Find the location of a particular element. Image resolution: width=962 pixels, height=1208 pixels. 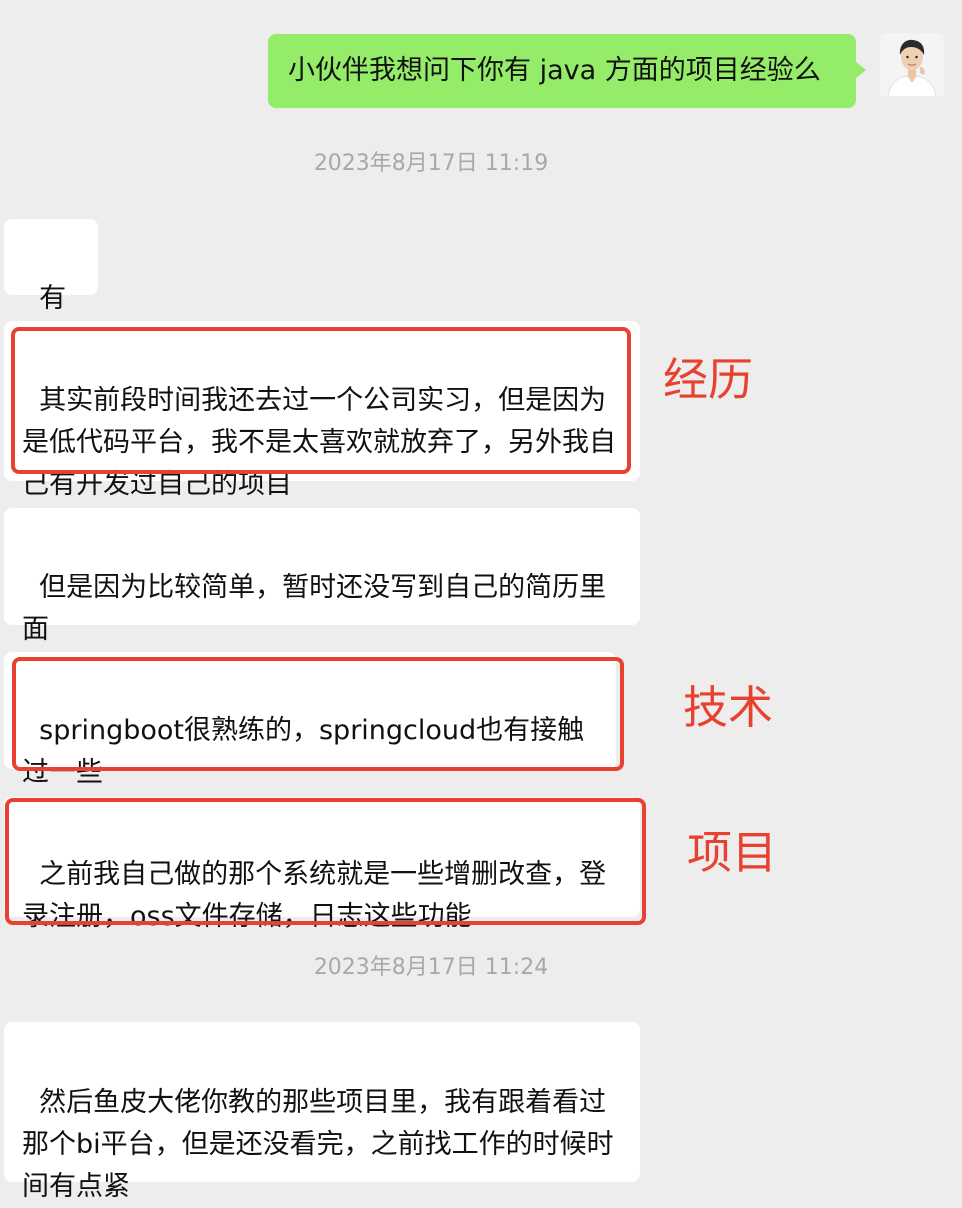

incoming-message-bubble: springboot很熟练的，springcloud也有接触过一些 is located at coordinates (310, 720).